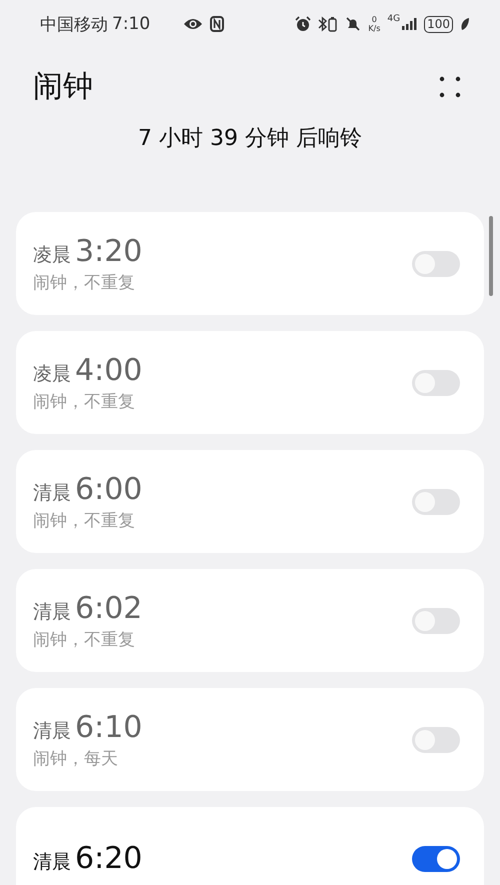 Image resolution: width=500 pixels, height=885 pixels. Describe the element at coordinates (74, 25) in the screenshot. I see `carrier-name: 中国移动` at that location.